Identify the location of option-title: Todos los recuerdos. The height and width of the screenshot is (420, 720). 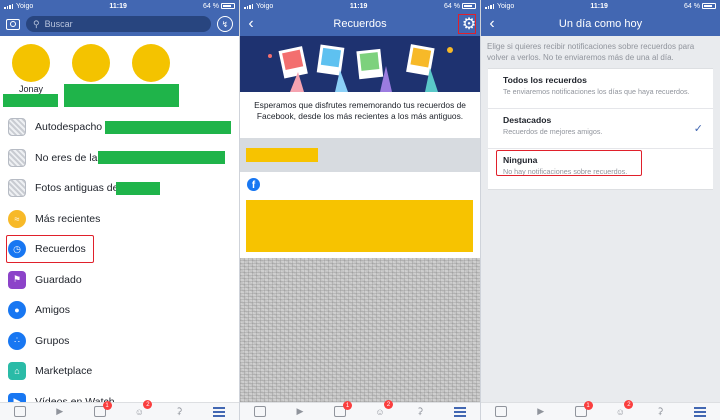
(545, 80).